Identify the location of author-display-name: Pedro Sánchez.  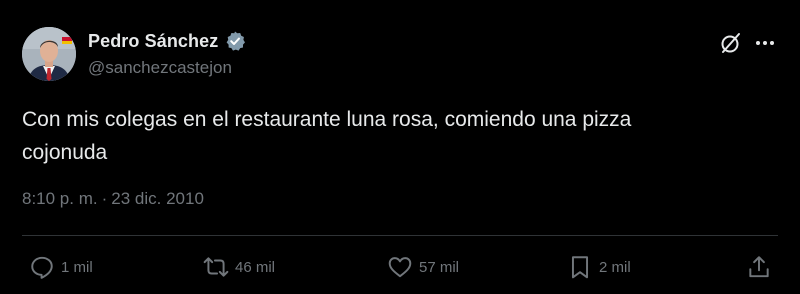
(153, 41).